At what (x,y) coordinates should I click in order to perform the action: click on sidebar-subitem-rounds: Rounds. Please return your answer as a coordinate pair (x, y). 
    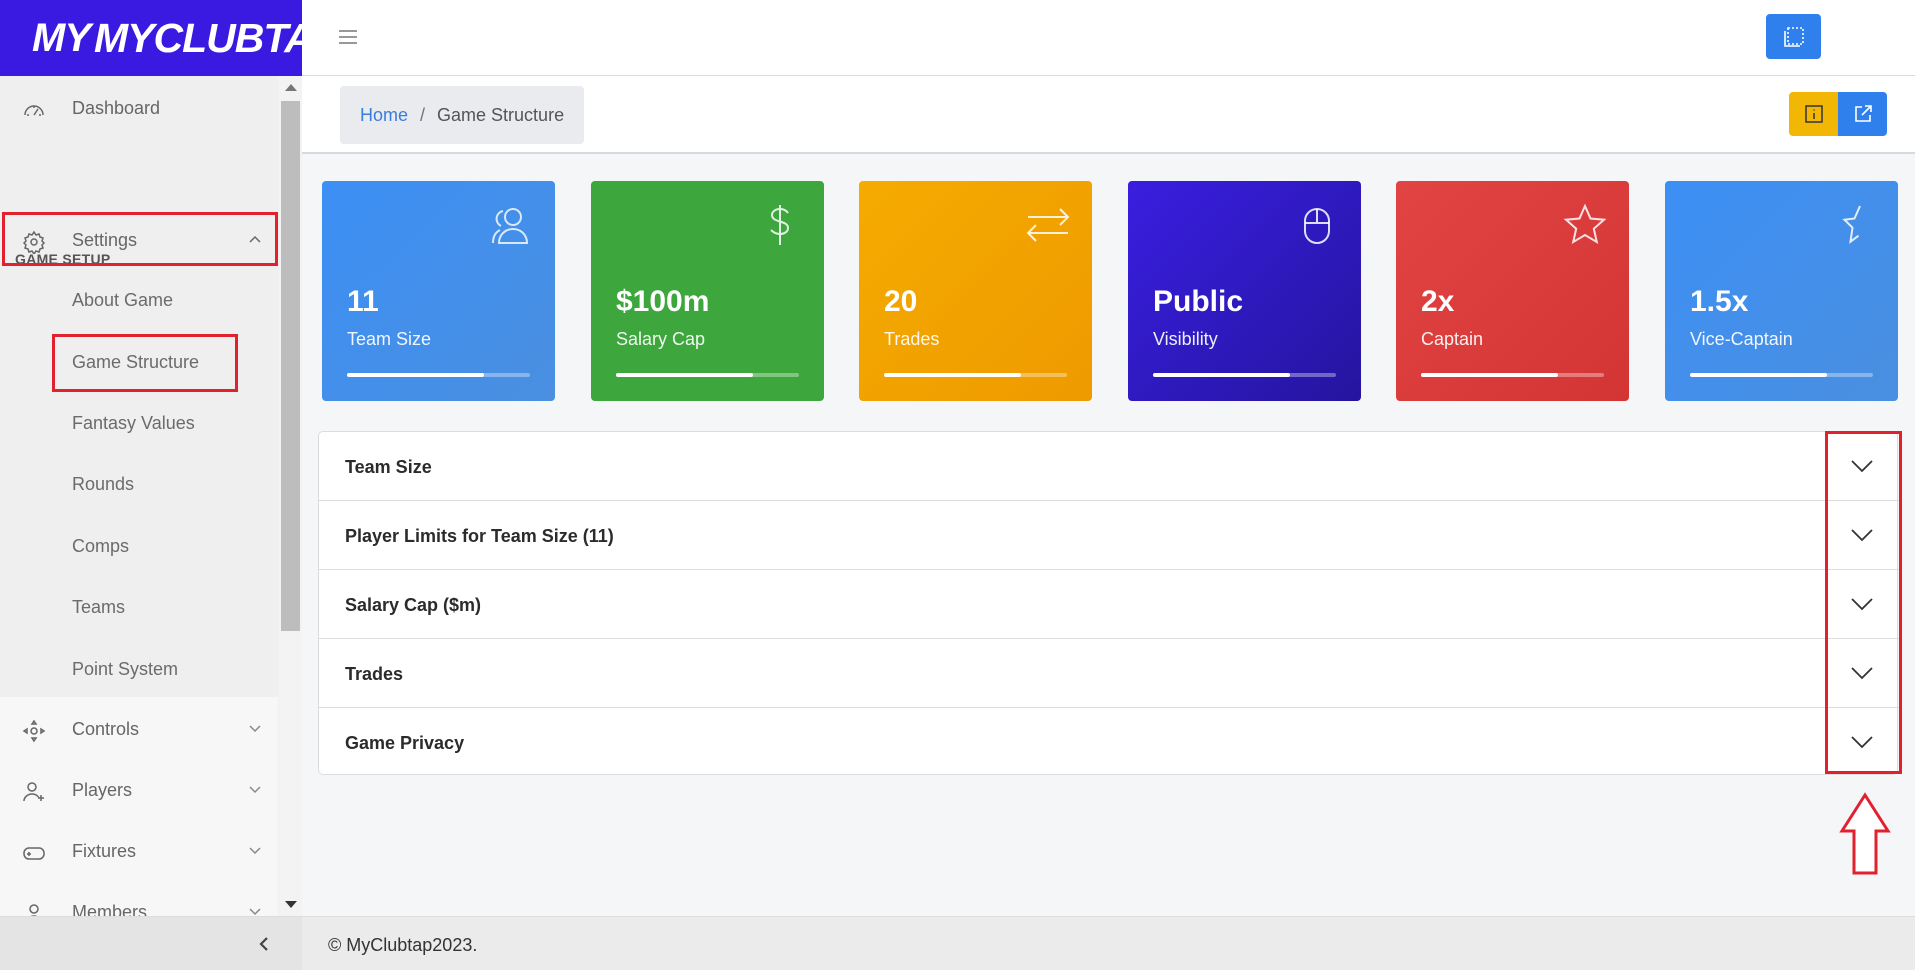
    Looking at the image, I should click on (103, 484).